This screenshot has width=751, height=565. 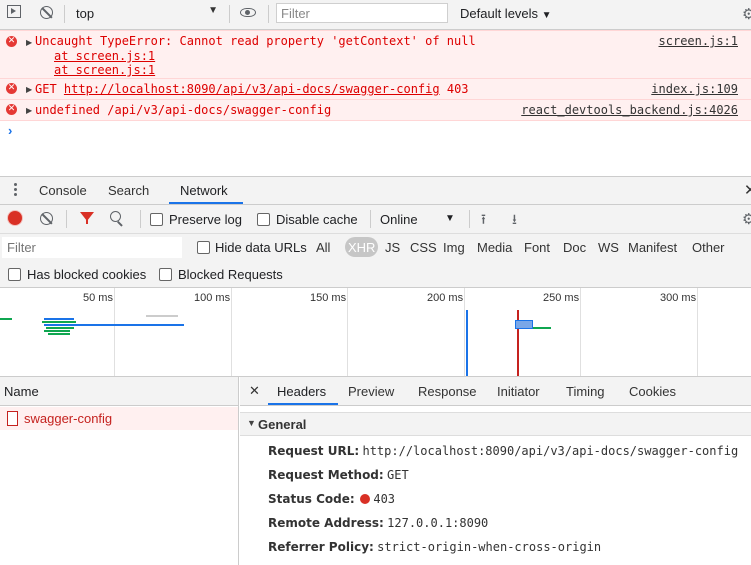 I want to click on tab-response: Response, so click(x=447, y=391).